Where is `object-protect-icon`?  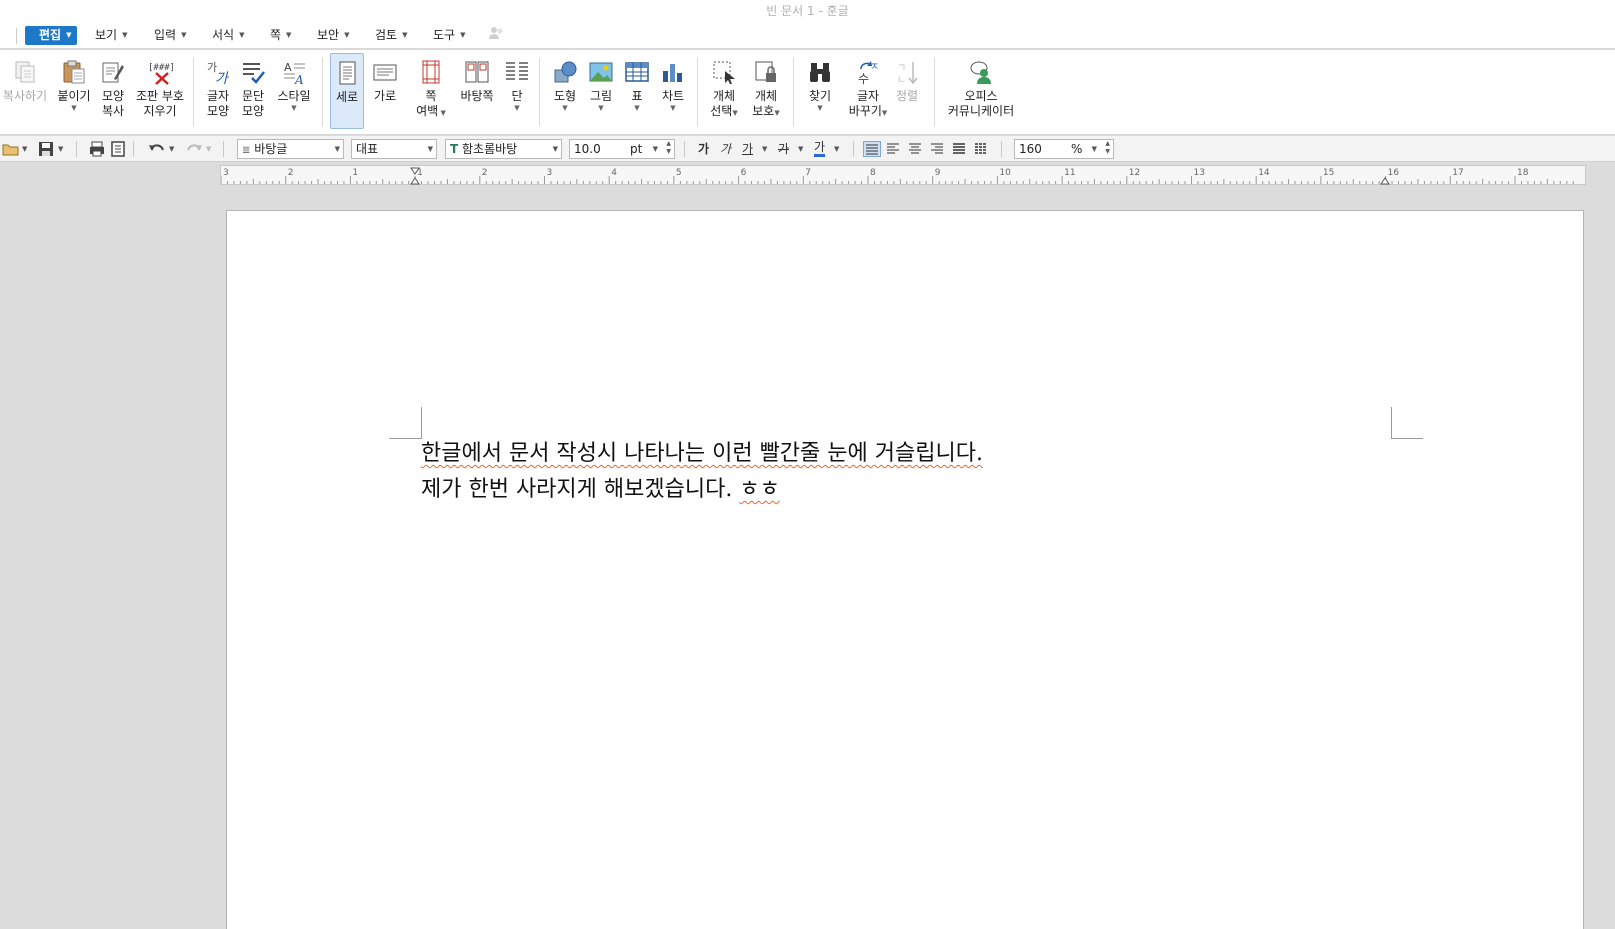
object-protect-icon is located at coordinates (765, 71).